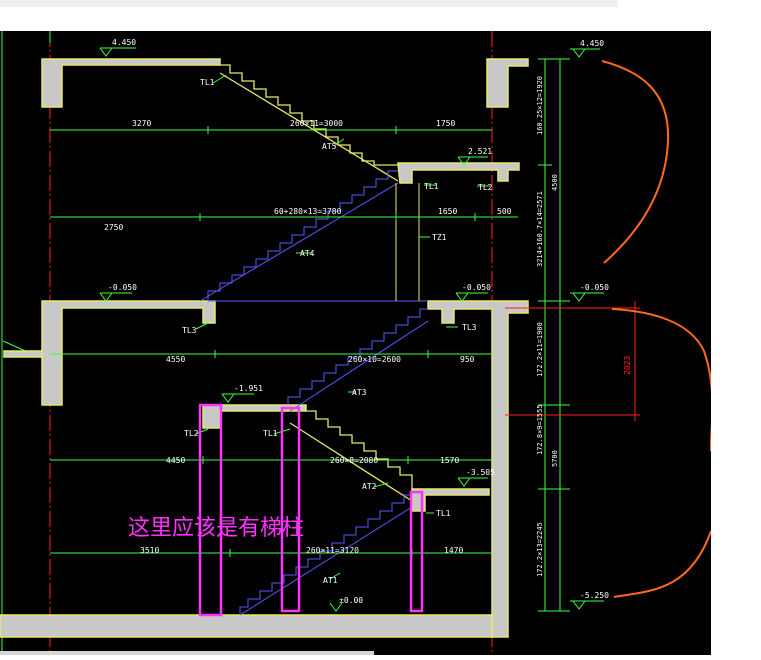 The width and height of the screenshot is (761, 660). I want to click on dim-row2-0: 2750, so click(113, 227).